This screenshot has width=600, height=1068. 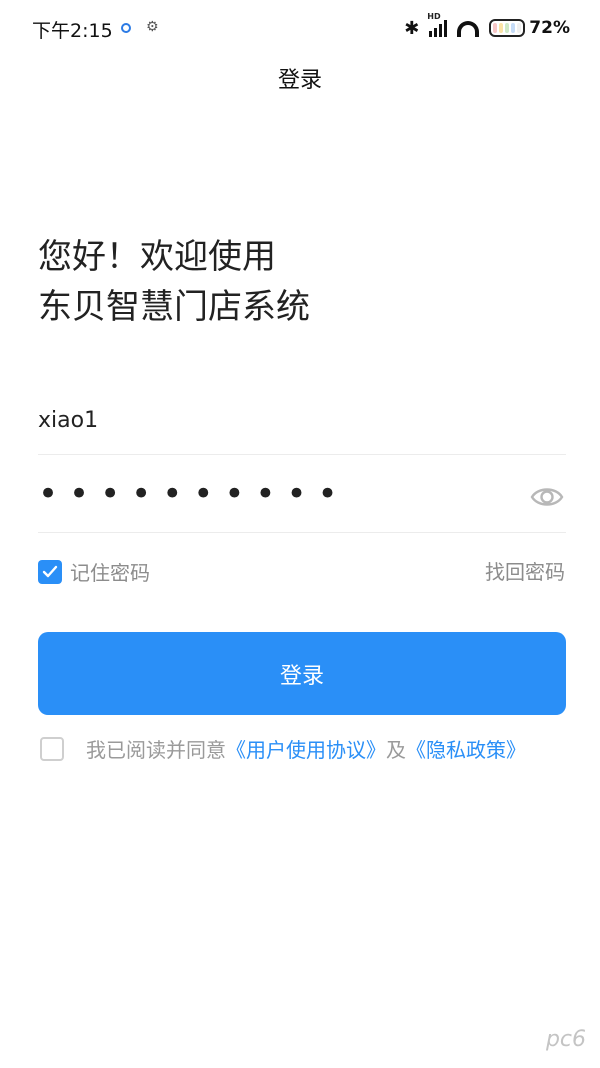 What do you see at coordinates (174, 282) in the screenshot?
I see `welcome-heading: 您好！欢迎使用 东贝智慧门店系统` at bounding box center [174, 282].